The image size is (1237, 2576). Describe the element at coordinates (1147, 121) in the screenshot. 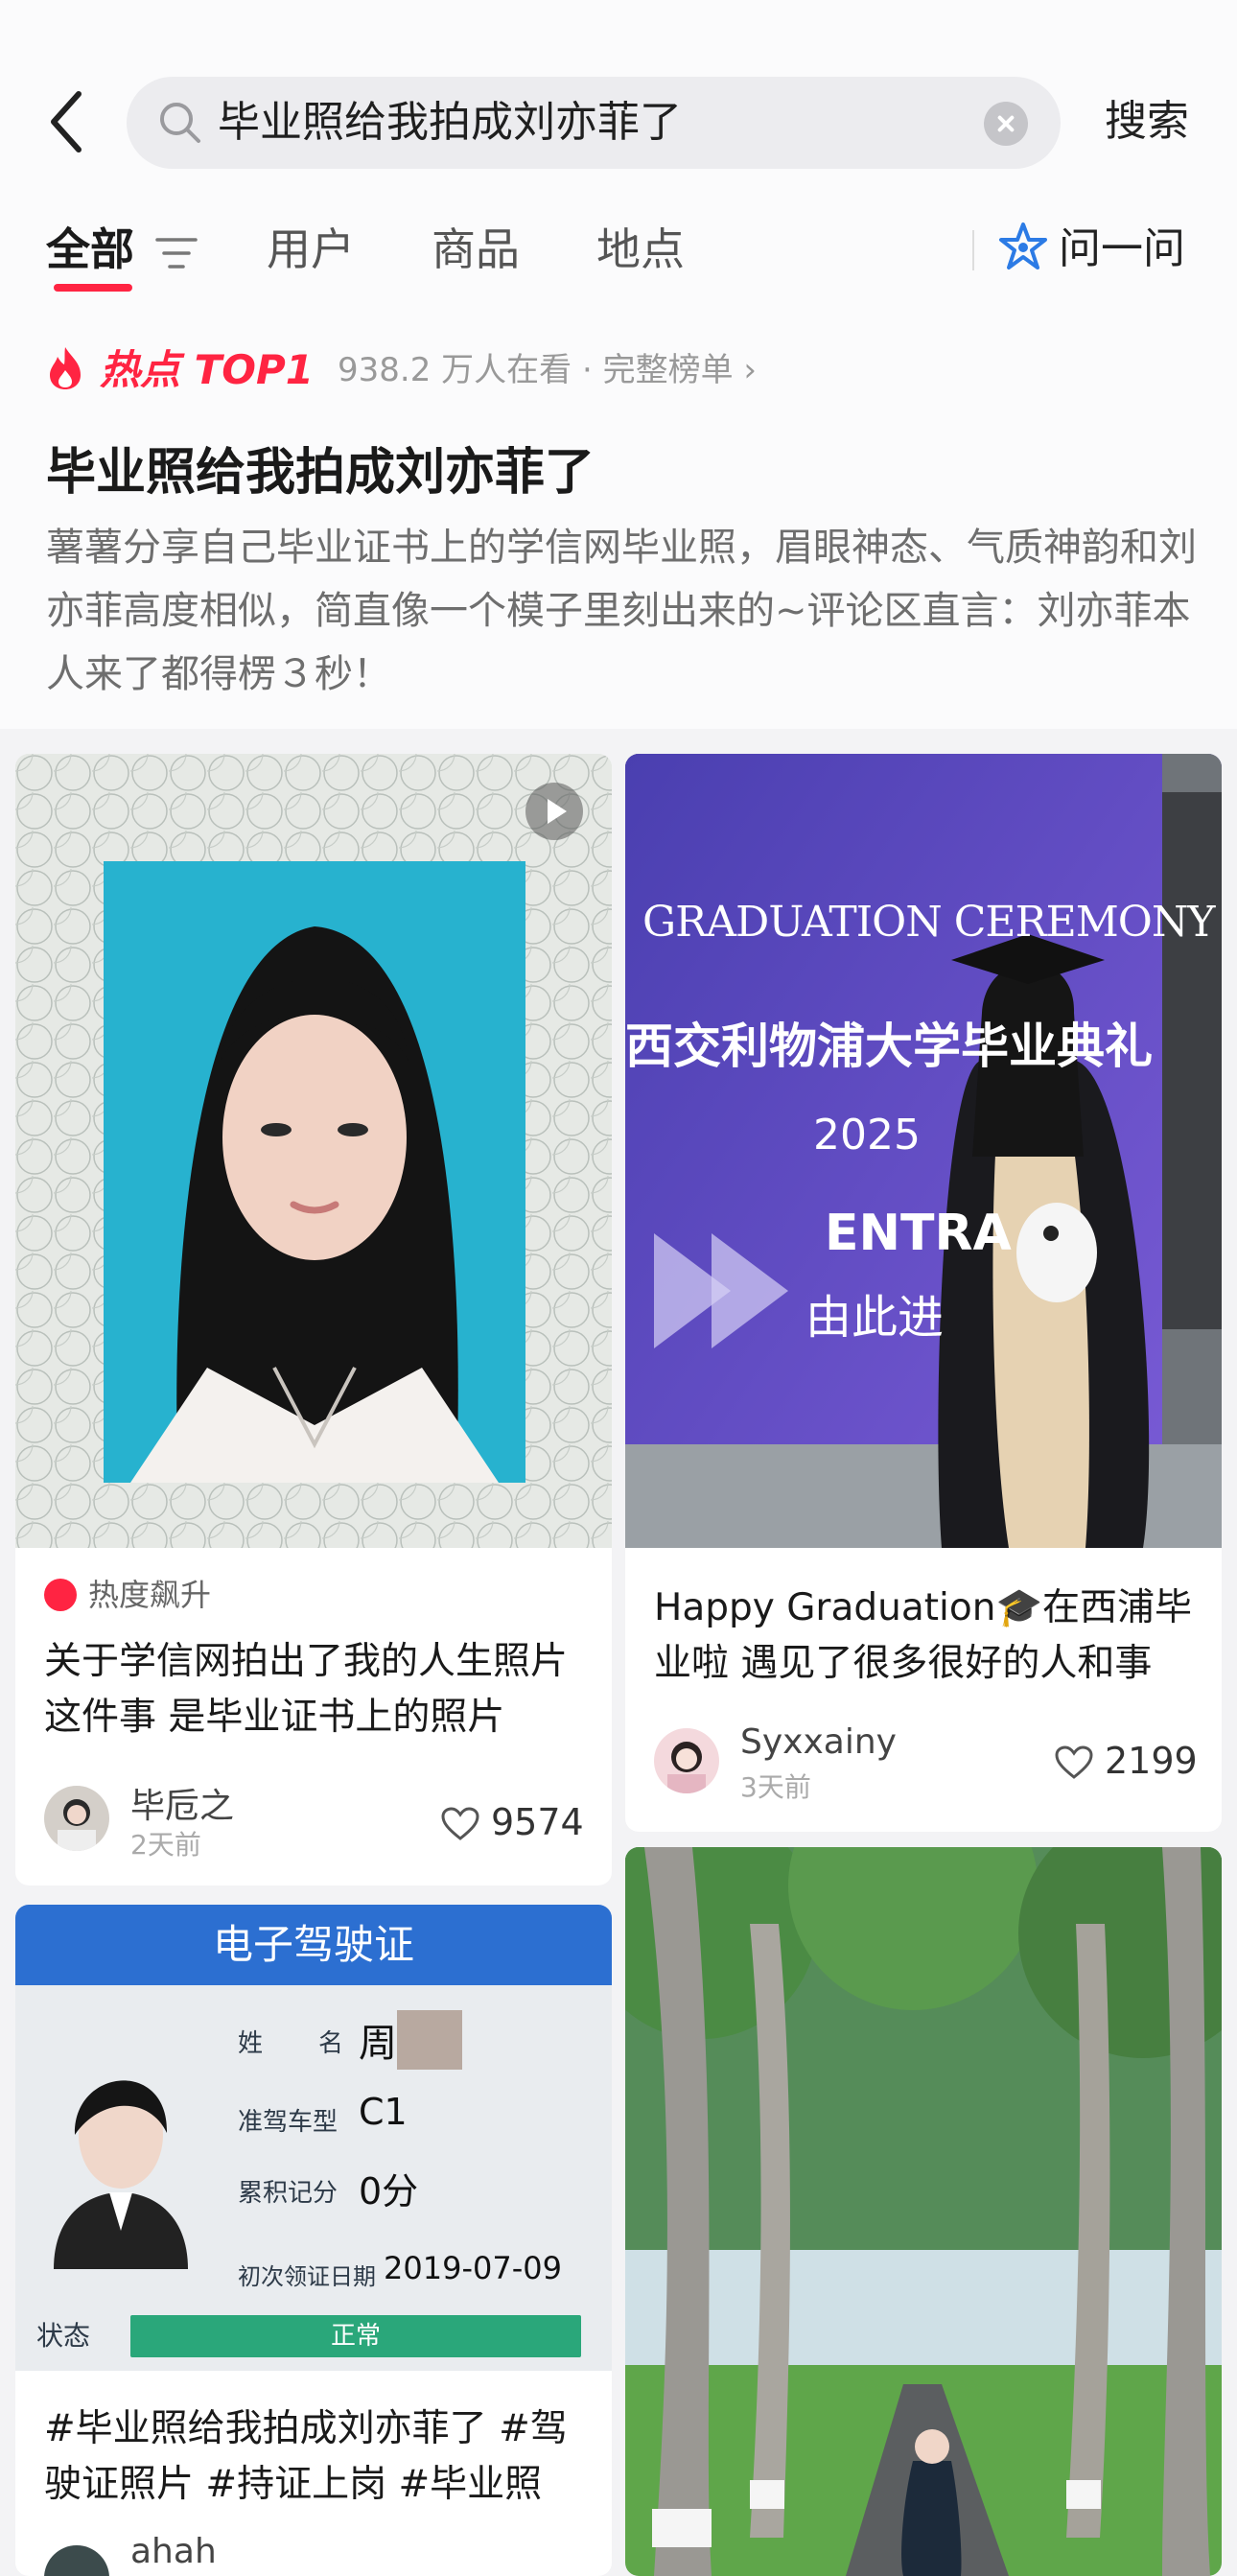

I see `search-button: 搜索` at that location.